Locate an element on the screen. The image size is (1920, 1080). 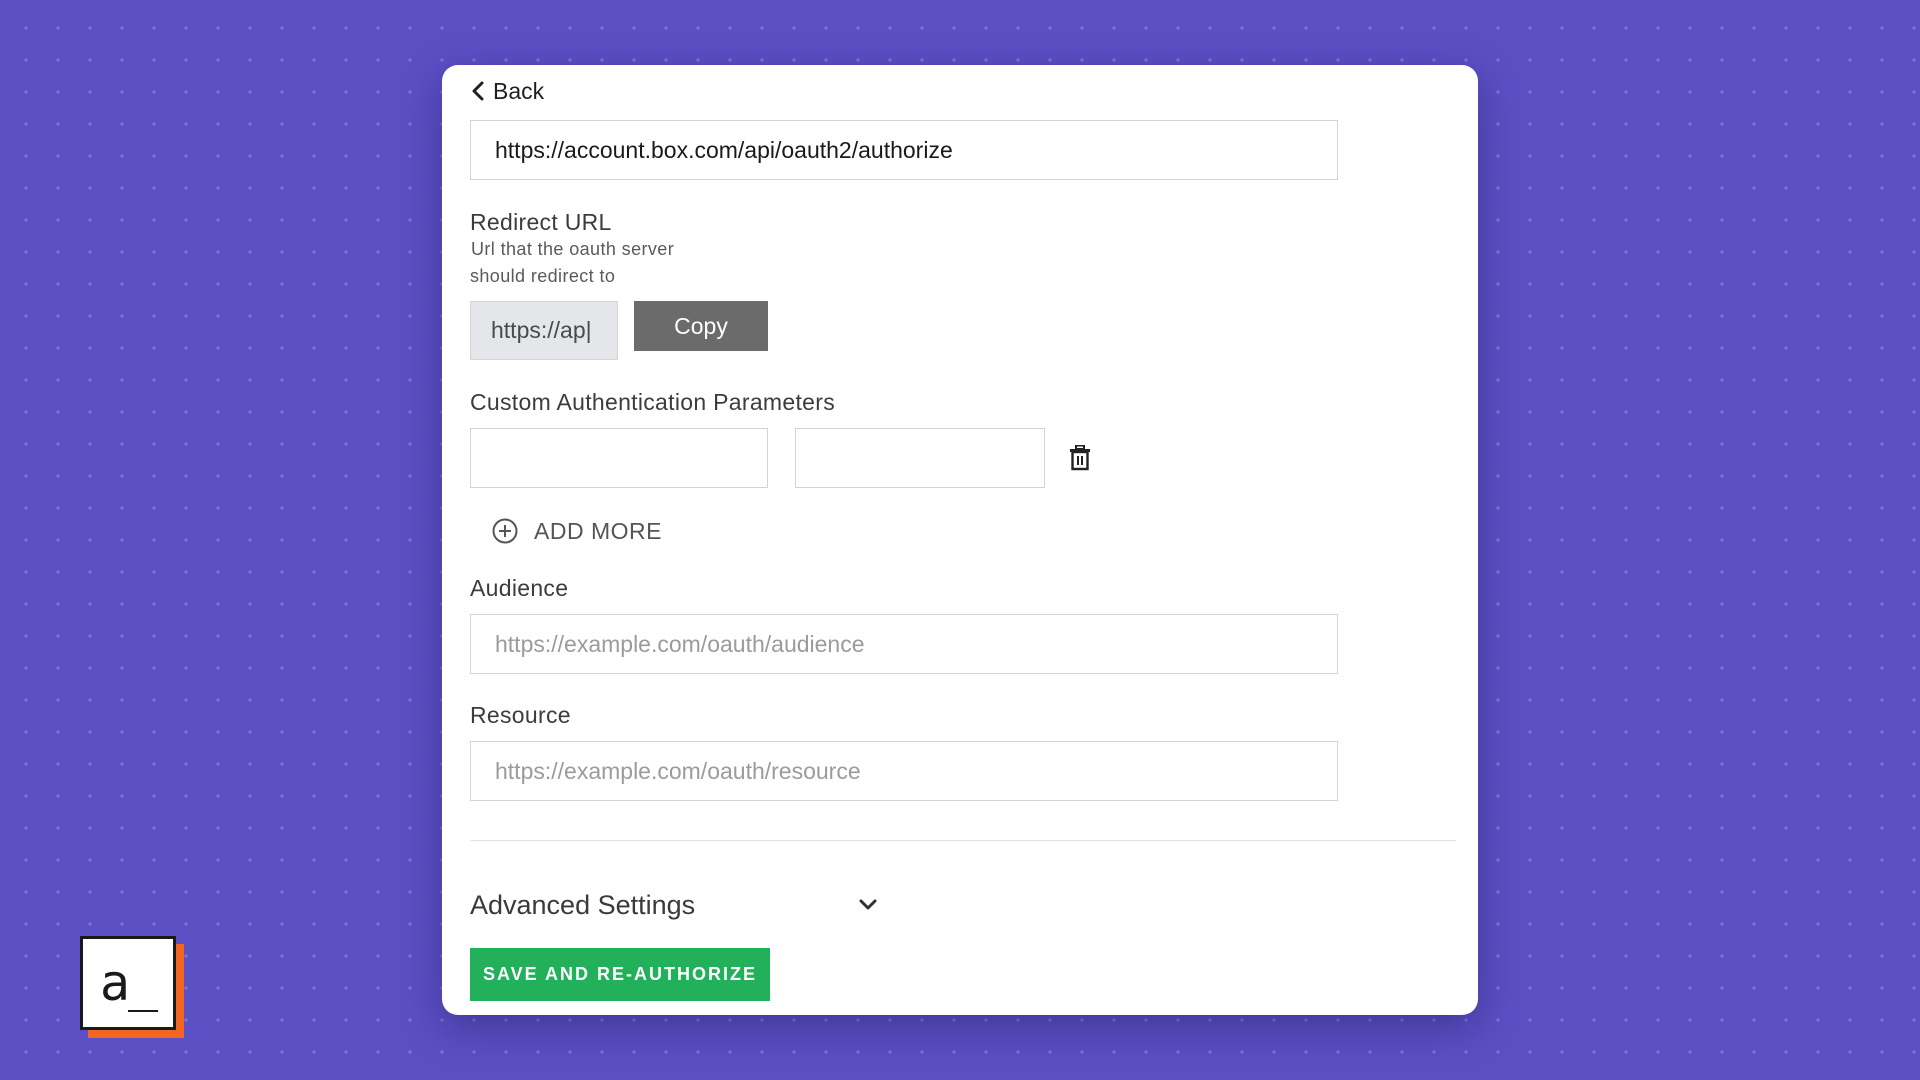
logo-mark: a_ is located at coordinates (128, 983).